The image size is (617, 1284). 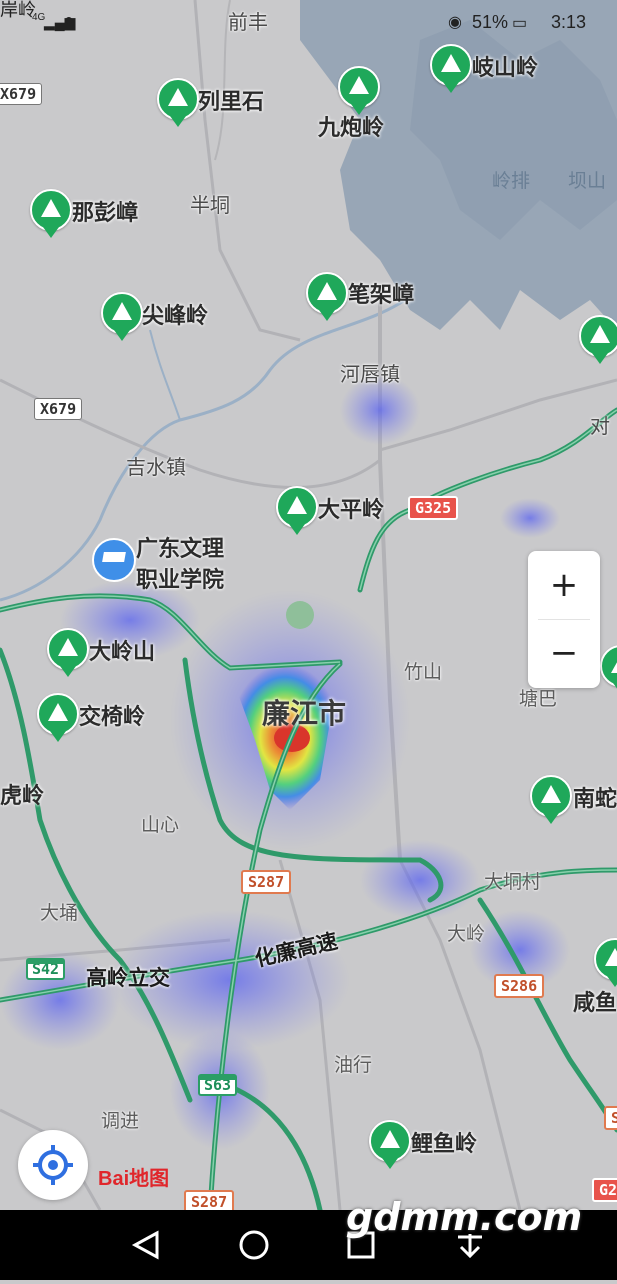 I want to click on peak-label: 大平岭, so click(x=351, y=508).